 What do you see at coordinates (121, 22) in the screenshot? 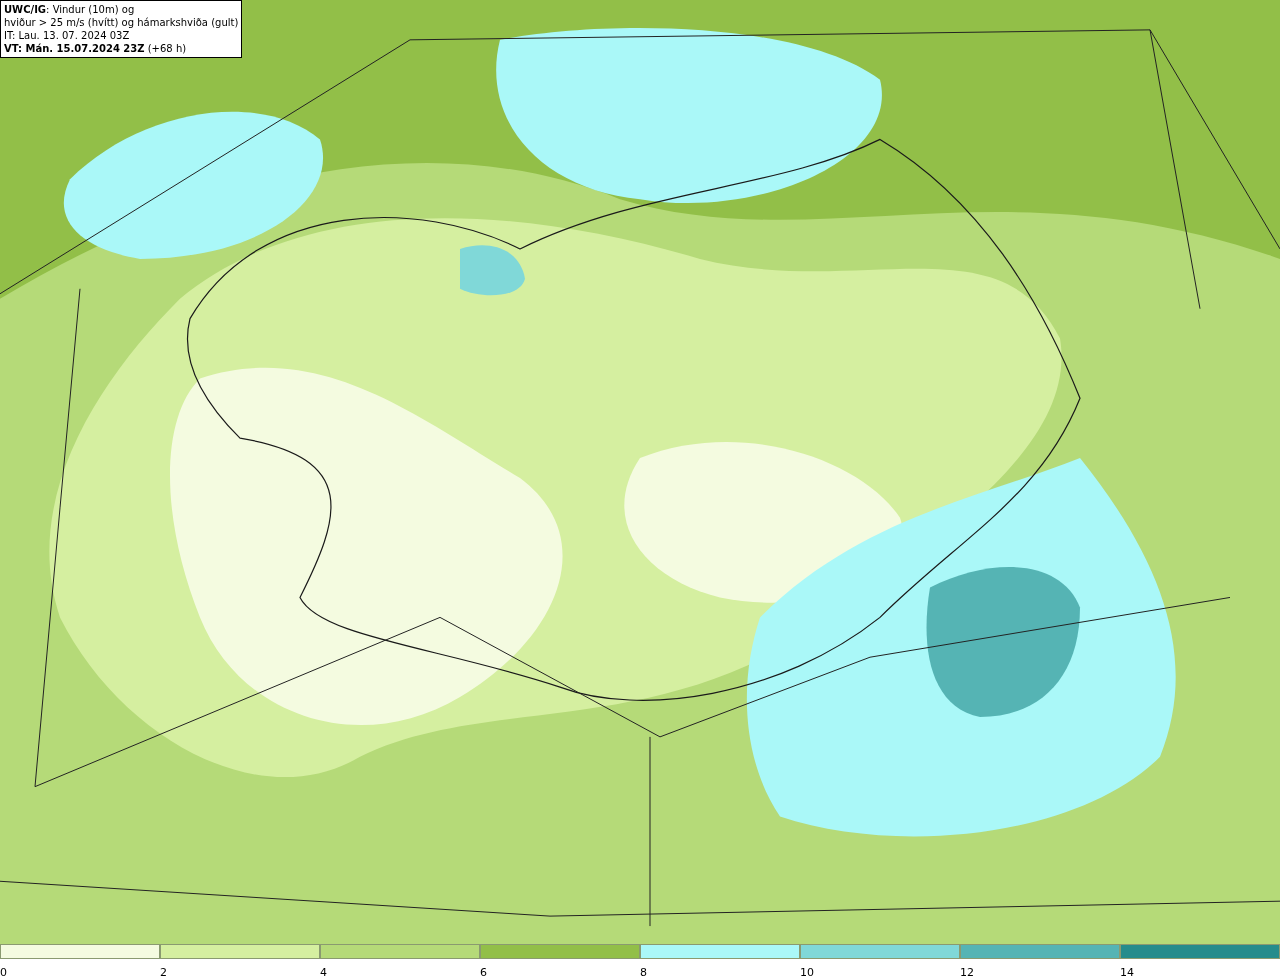
I see `legend-text: hviður > 25 m/s (hvítt) og hámarkshviða (gult)` at bounding box center [121, 22].